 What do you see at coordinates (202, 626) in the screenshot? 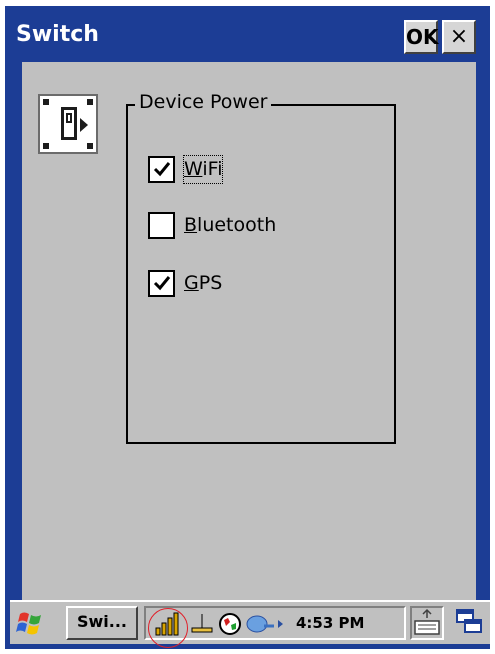
I see `network-connection-icon` at bounding box center [202, 626].